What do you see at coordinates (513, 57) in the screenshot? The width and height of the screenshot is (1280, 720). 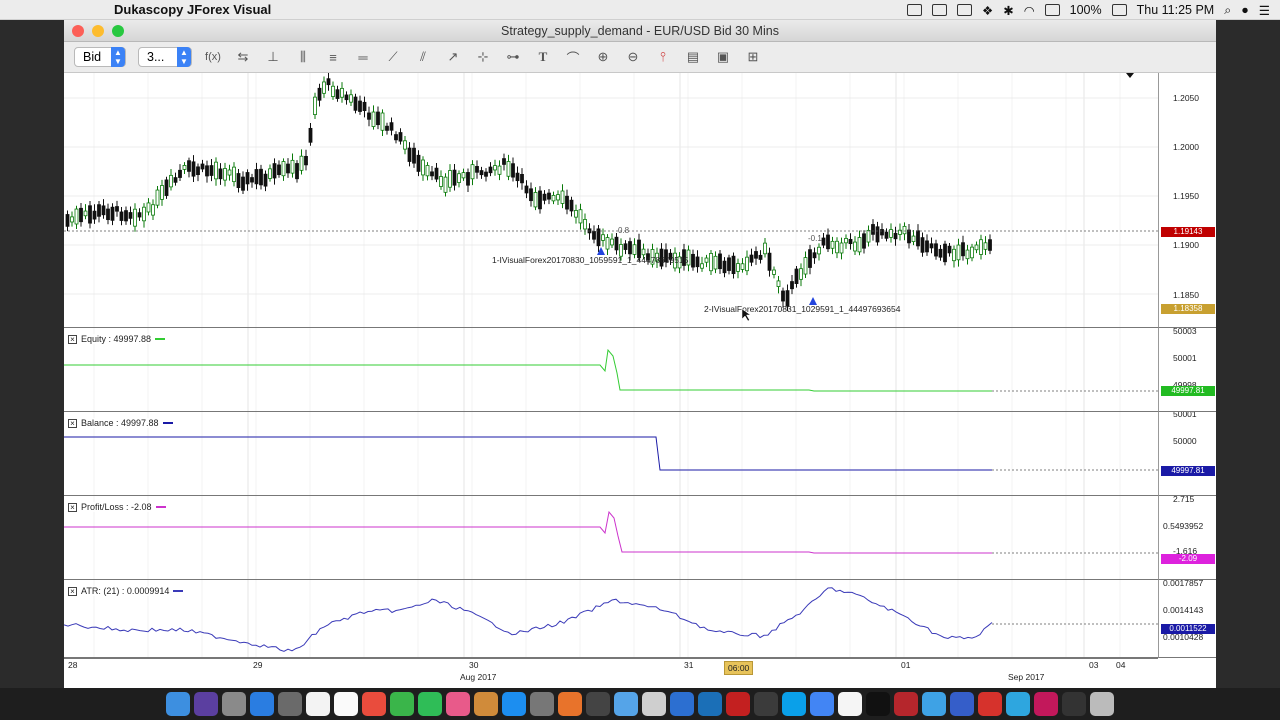 I see `period-sep-button: ⊶` at bounding box center [513, 57].